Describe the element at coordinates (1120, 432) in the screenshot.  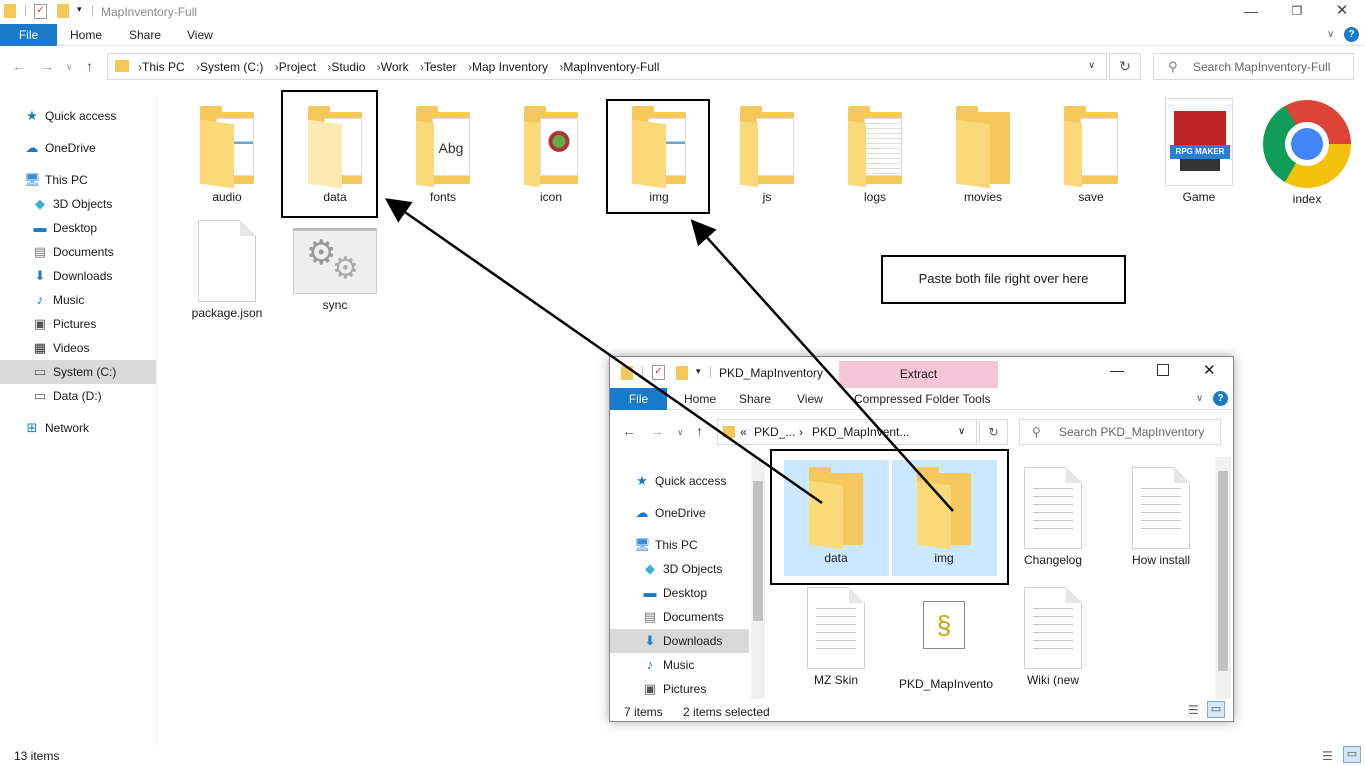
I see `inner-search-input: ⚲ Search PKD_MapInventory` at that location.